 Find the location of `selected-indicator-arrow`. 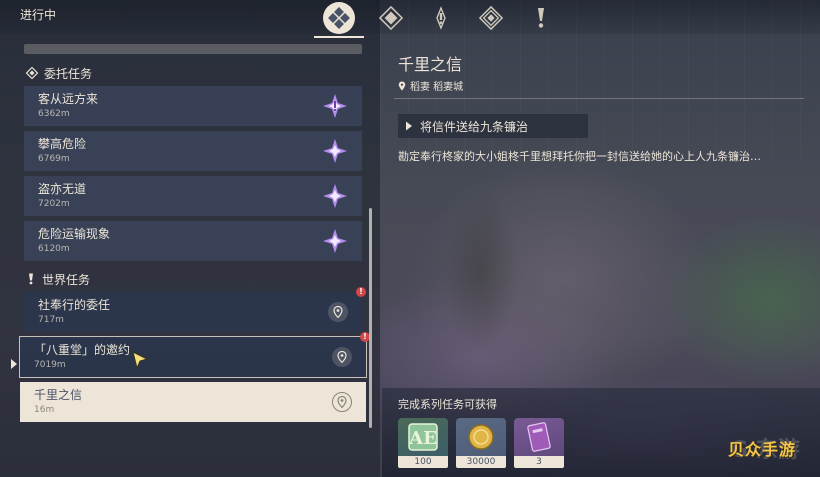

selected-indicator-arrow is located at coordinates (14, 364).